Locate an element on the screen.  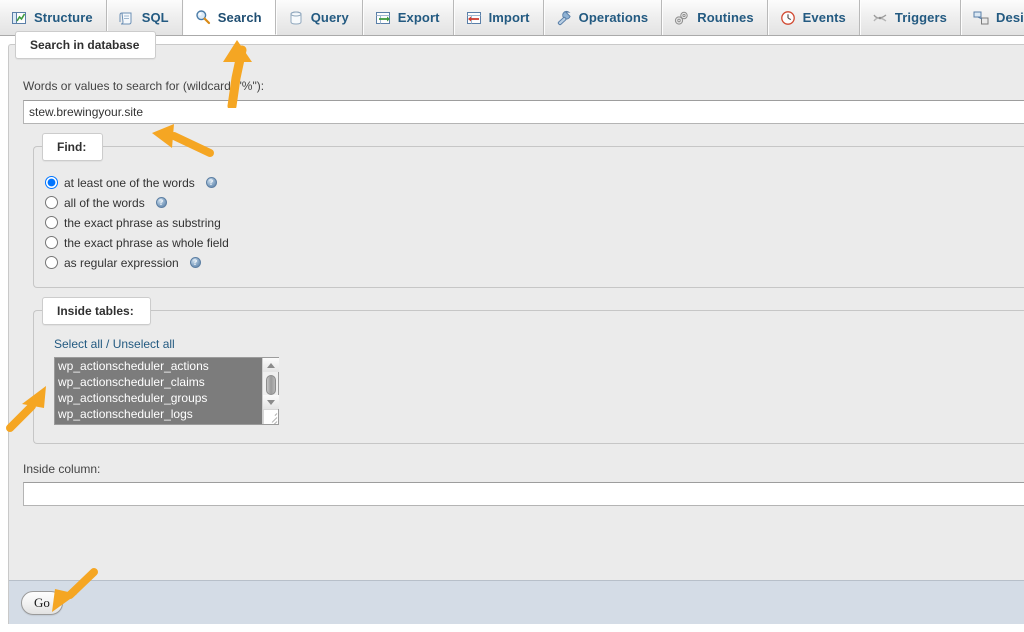
tab-label: Triggers is located at coordinates (920, 17).